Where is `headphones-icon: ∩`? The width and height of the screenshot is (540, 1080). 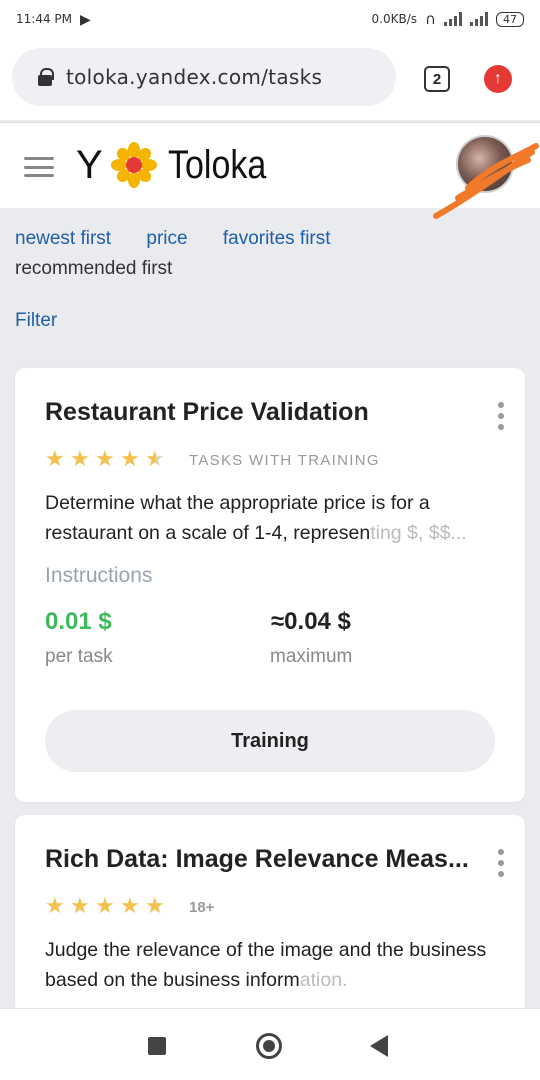
headphones-icon: ∩ is located at coordinates (430, 19).